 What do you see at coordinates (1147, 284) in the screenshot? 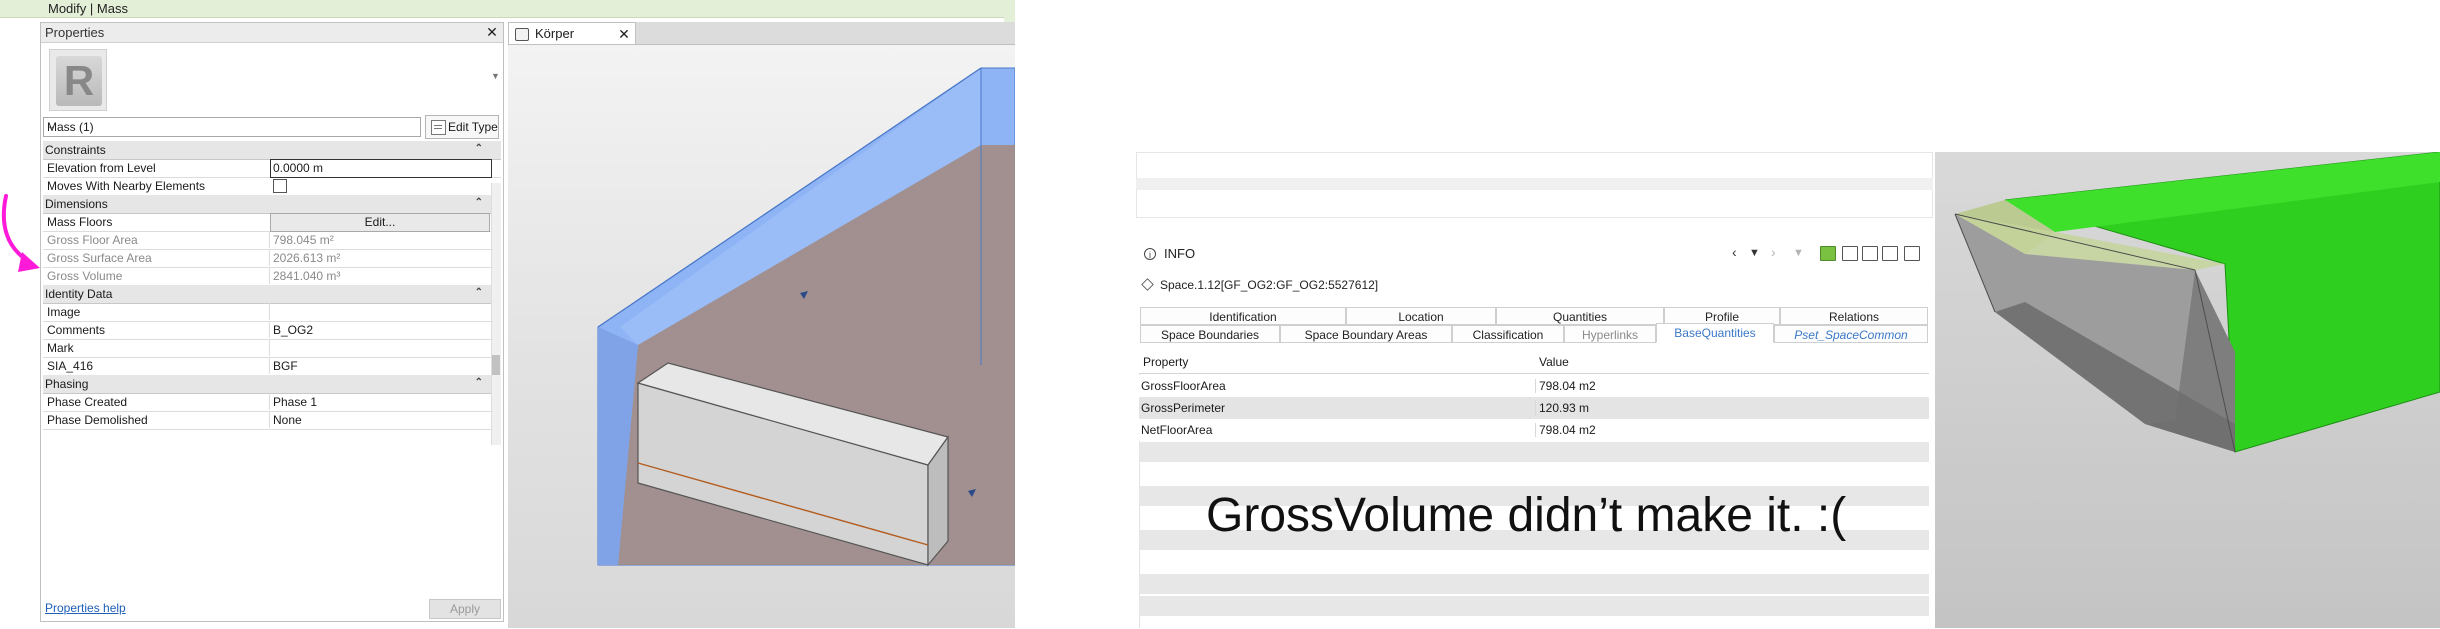
I see `entity-cube-icon` at bounding box center [1147, 284].